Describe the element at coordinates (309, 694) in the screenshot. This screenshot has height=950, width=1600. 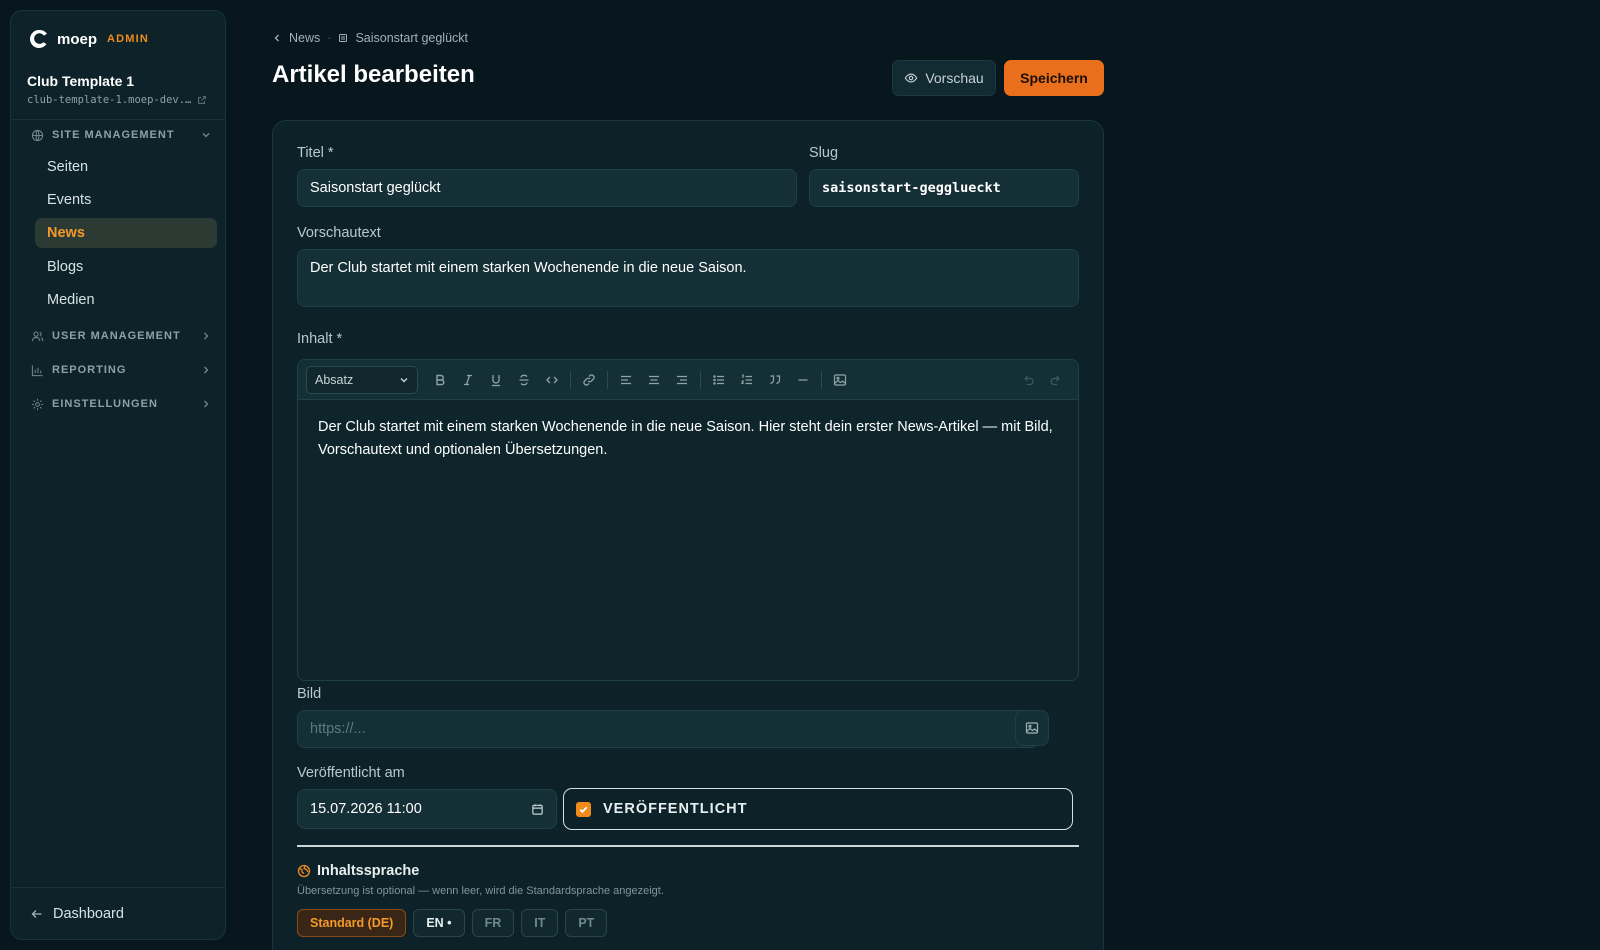
I see `image-label: Bild` at that location.